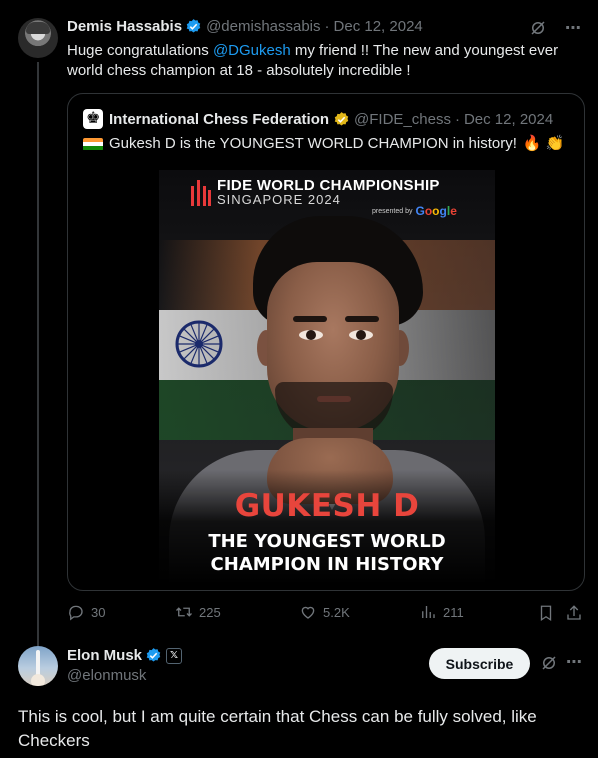 The image size is (598, 758). I want to click on fire-emoji-icon: 🔥, so click(532, 143).